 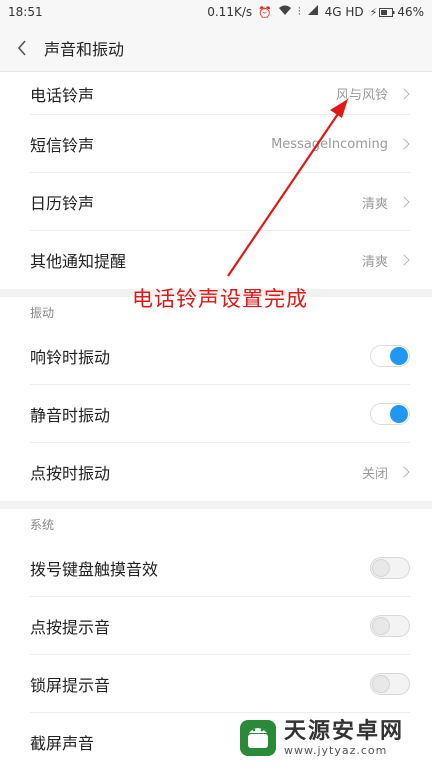 I want to click on status-time: 18:51, so click(x=25, y=12).